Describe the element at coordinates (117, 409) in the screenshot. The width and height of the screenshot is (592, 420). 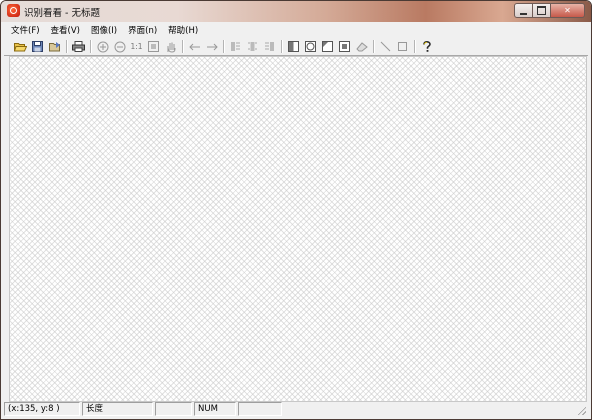
I see `status-length: 长度` at that location.